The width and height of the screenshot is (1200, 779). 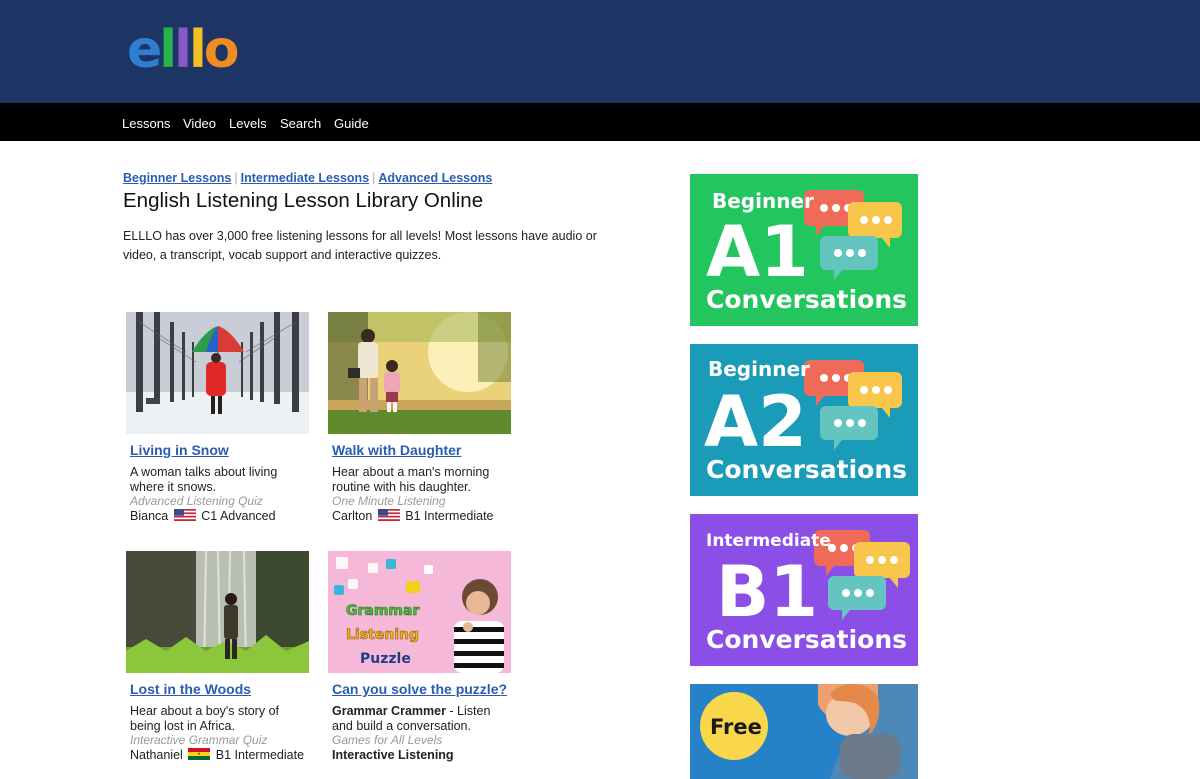 I want to click on ad-a2-conversations: Beginner A2 Conversations, so click(x=804, y=420).